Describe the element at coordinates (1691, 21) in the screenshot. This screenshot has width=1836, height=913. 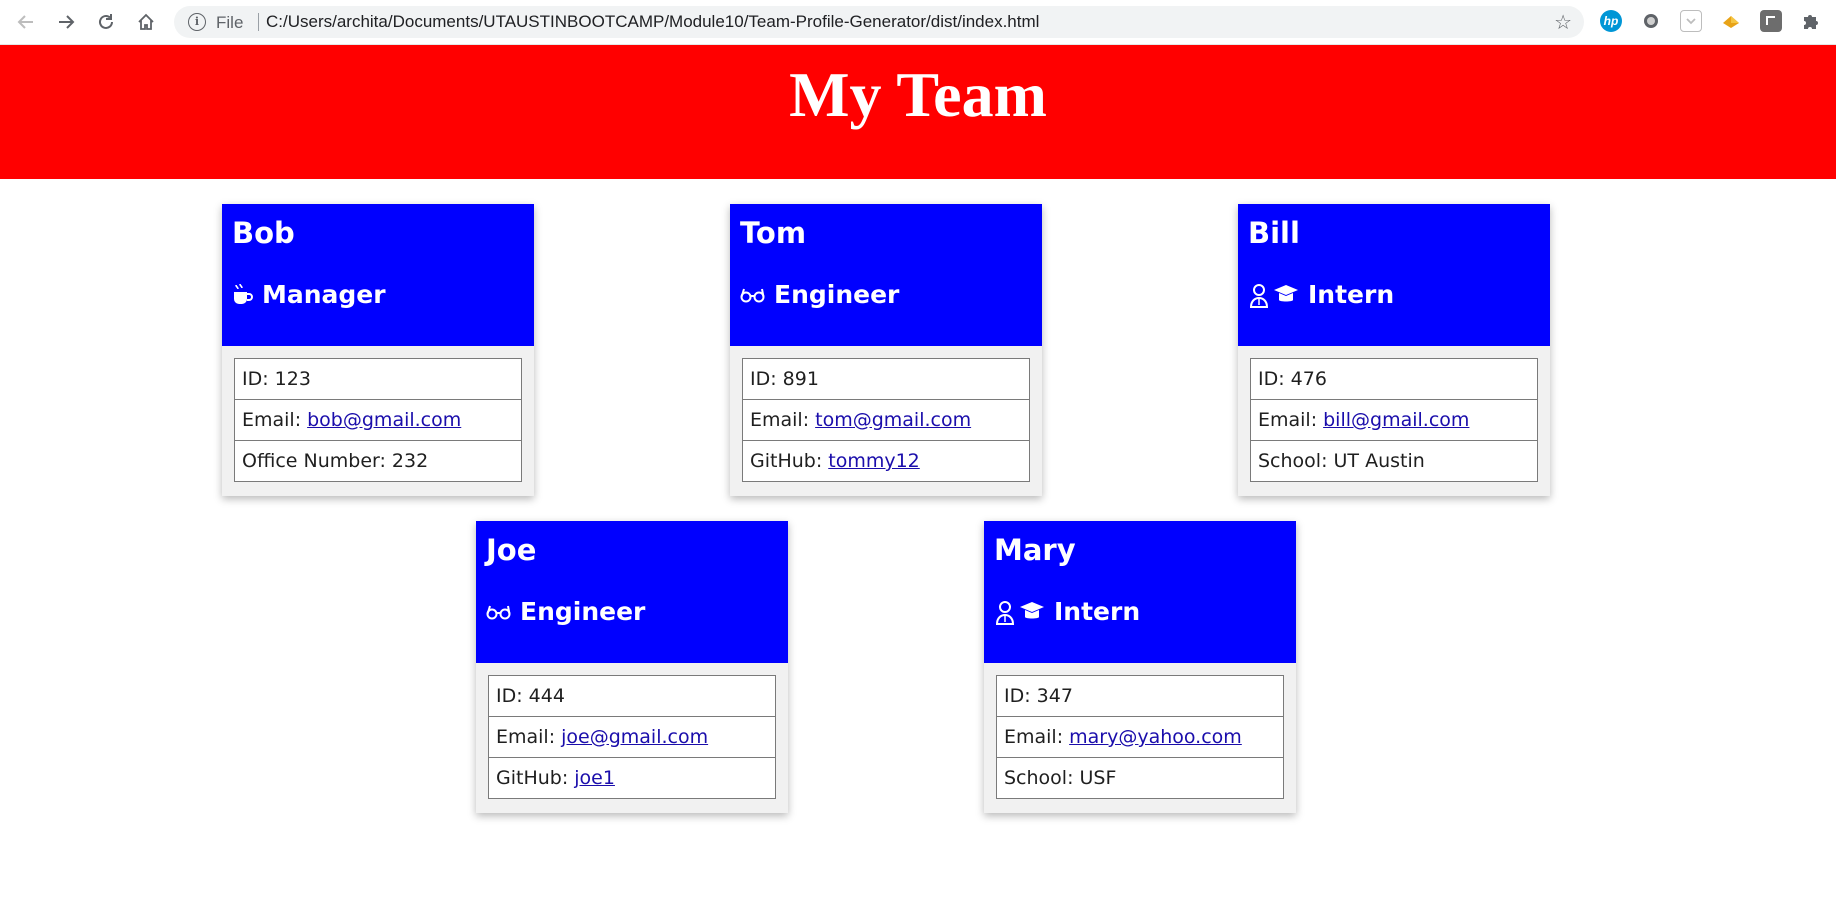
I see `pocket-icon` at that location.